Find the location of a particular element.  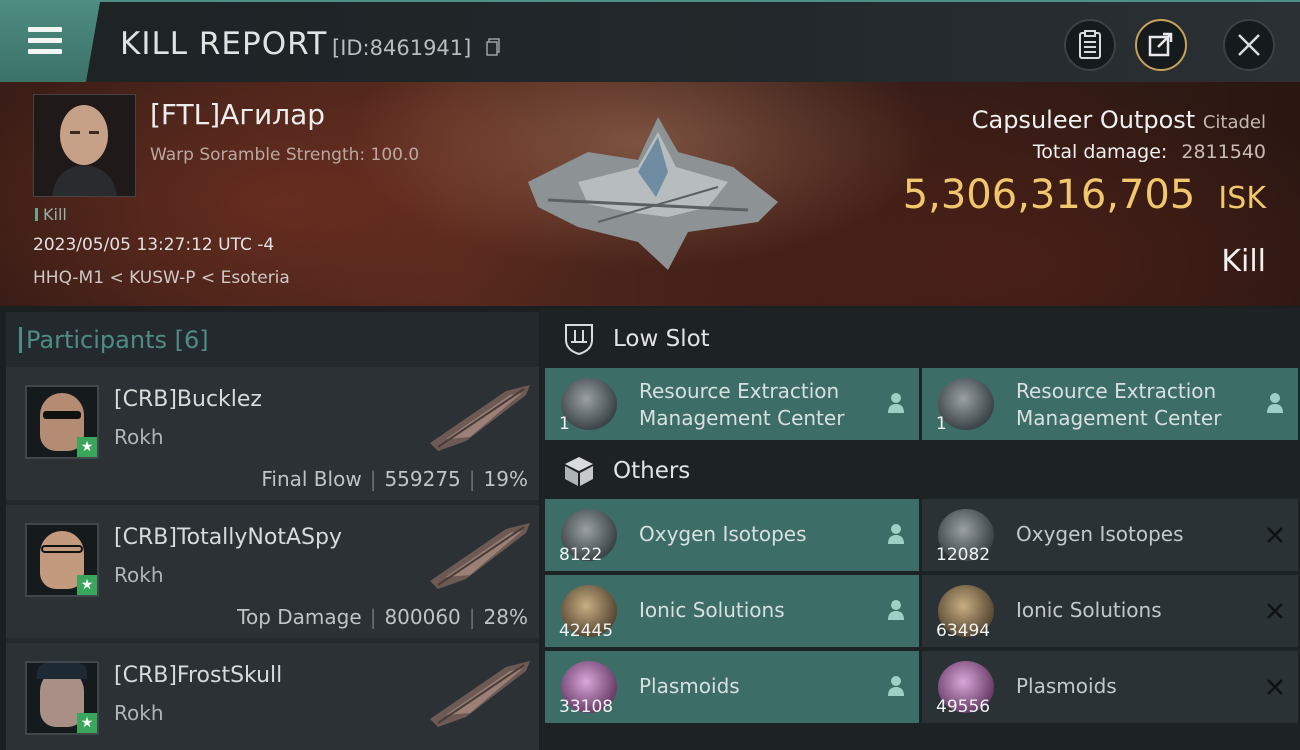

low-slot-title: Low Slot is located at coordinates (661, 339).